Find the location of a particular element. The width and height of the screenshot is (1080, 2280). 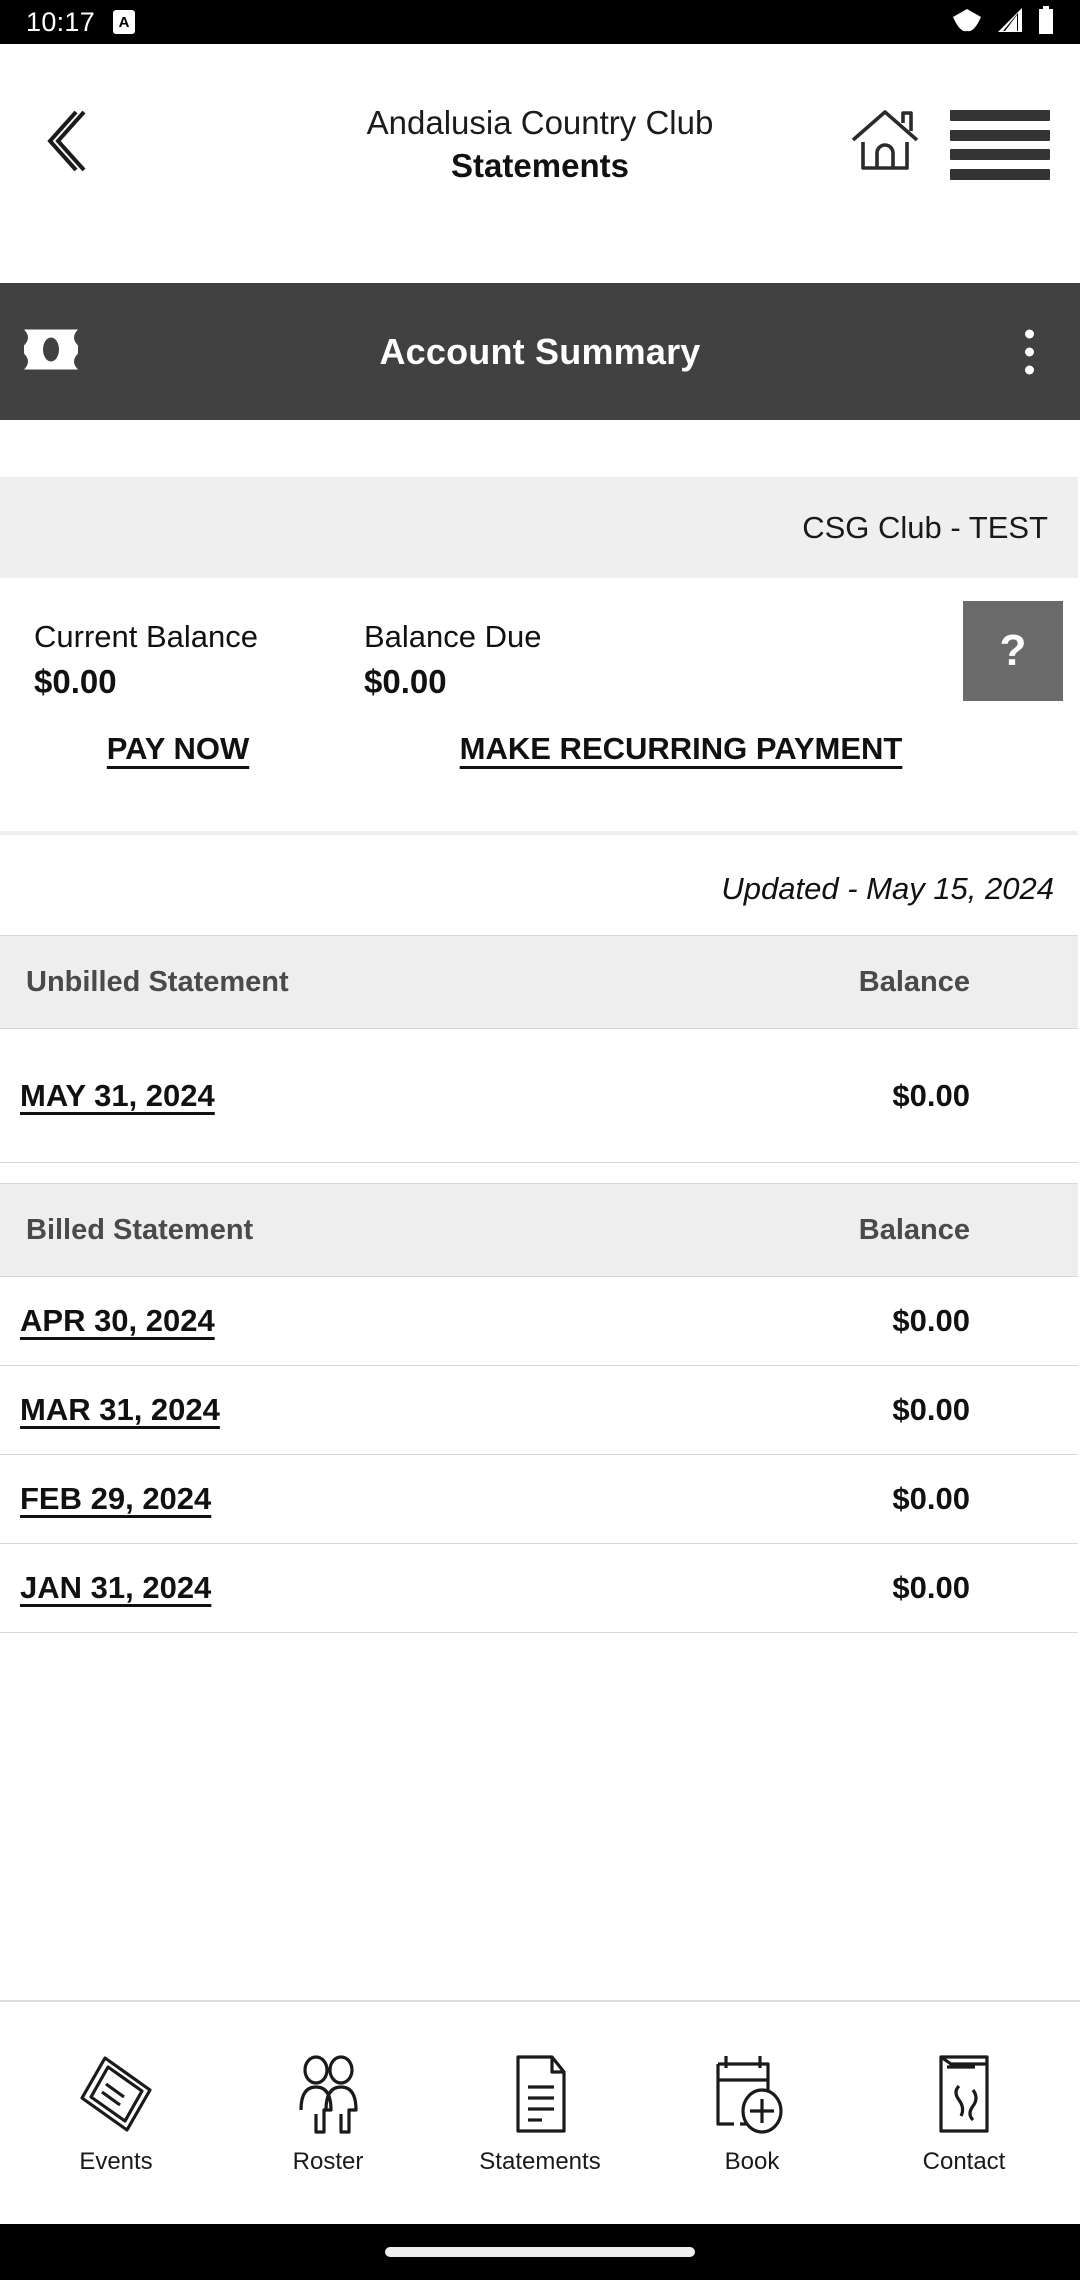

statement-date-link: FEB 29, 2024 is located at coordinates (105, 1499).